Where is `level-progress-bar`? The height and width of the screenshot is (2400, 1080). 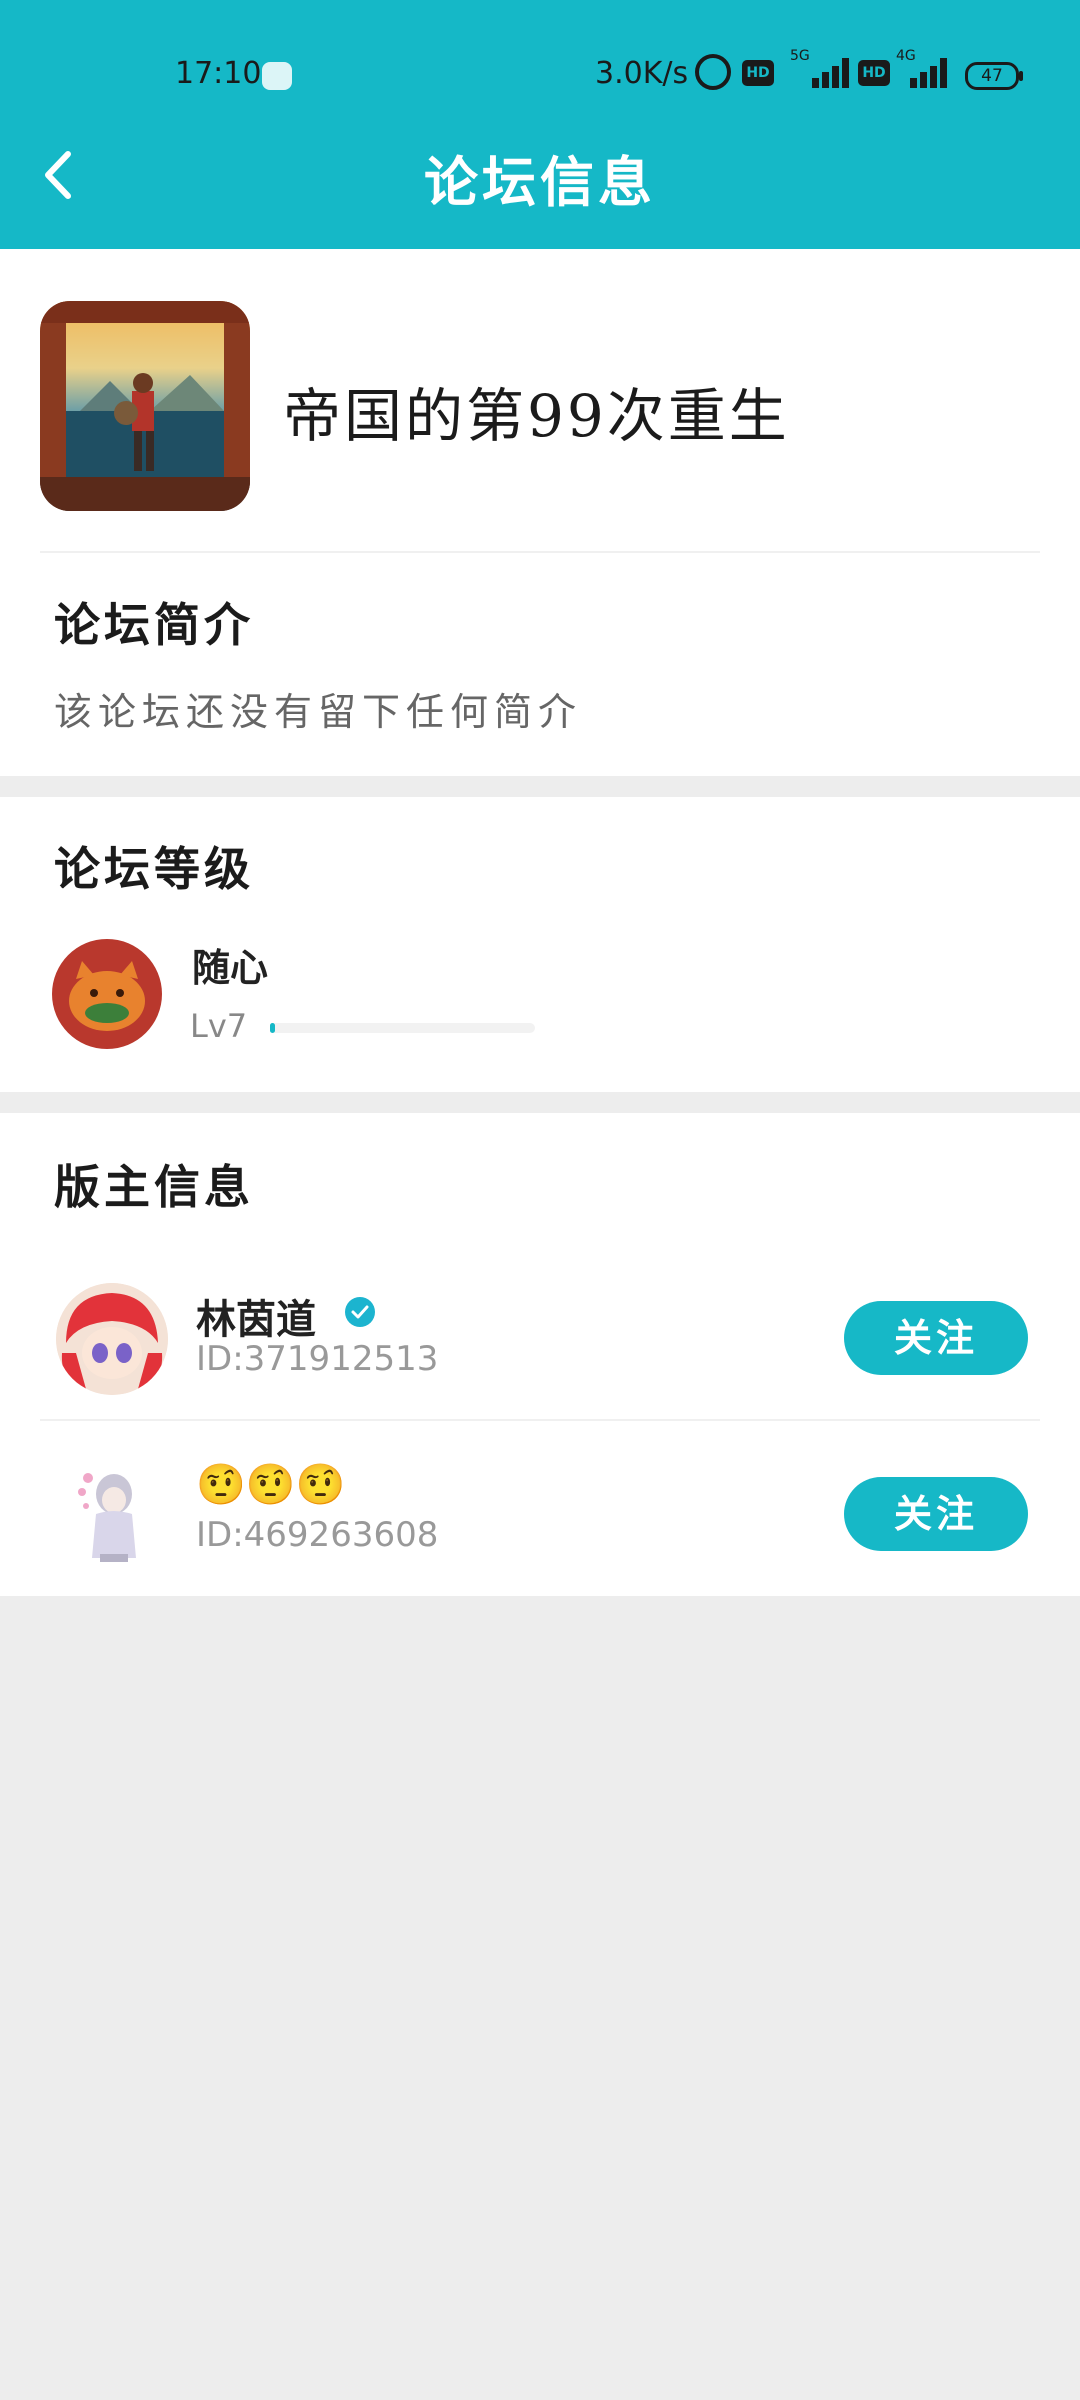 level-progress-bar is located at coordinates (402, 1028).